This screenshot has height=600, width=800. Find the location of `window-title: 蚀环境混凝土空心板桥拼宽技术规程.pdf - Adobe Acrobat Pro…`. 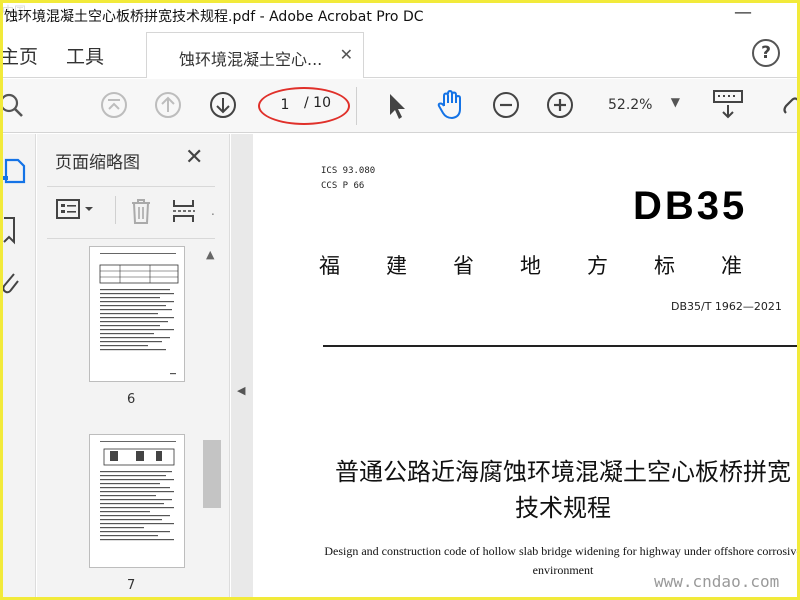

window-title: 蚀环境混凝土空心板桥拼宽技术规程.pdf - Adobe Acrobat Pro… is located at coordinates (214, 17).